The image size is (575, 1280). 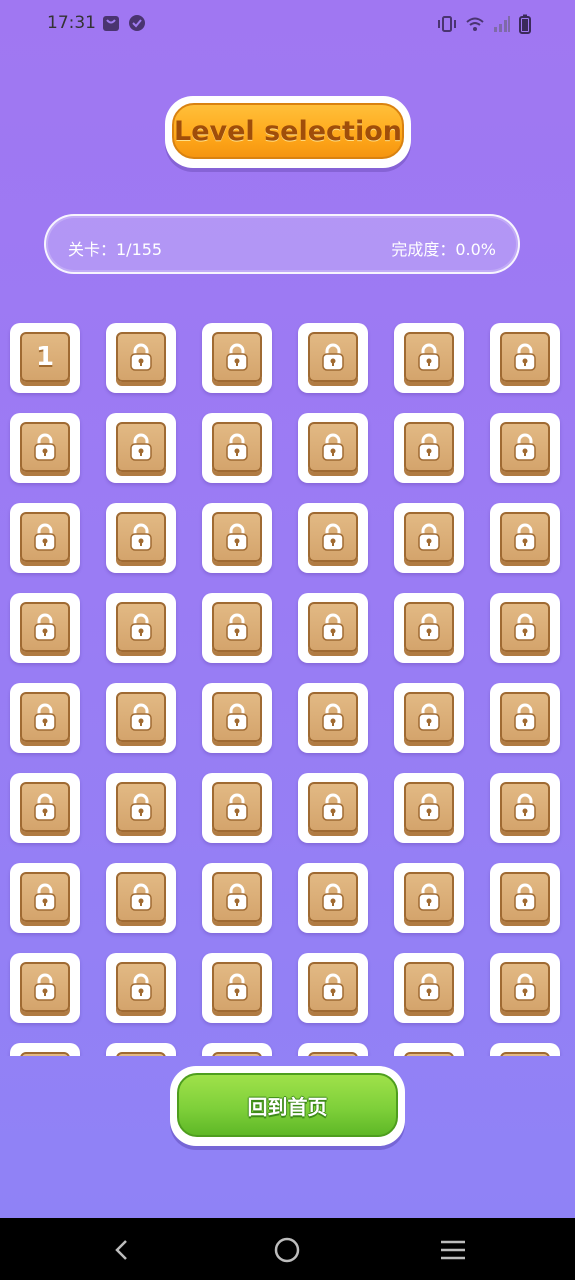 I want to click on title-banner-face: Level selection, so click(x=288, y=131).